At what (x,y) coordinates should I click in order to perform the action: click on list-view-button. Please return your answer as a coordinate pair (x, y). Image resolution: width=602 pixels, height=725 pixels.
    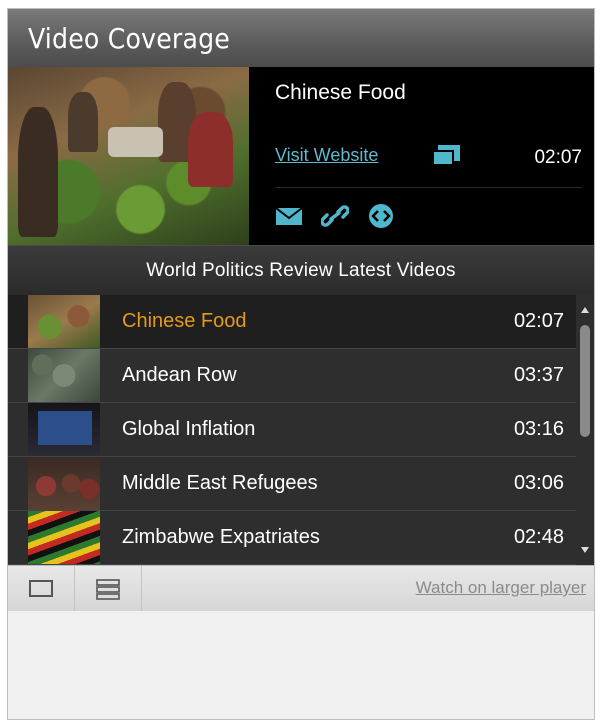
    Looking at the image, I should click on (108, 589).